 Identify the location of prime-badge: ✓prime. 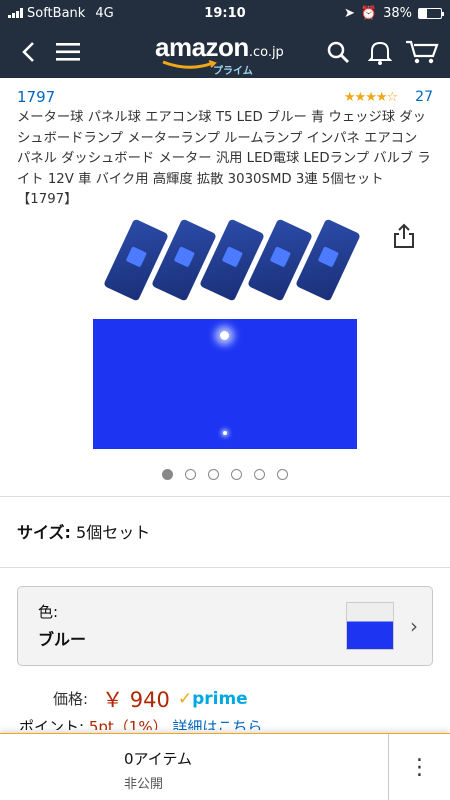
(213, 699).